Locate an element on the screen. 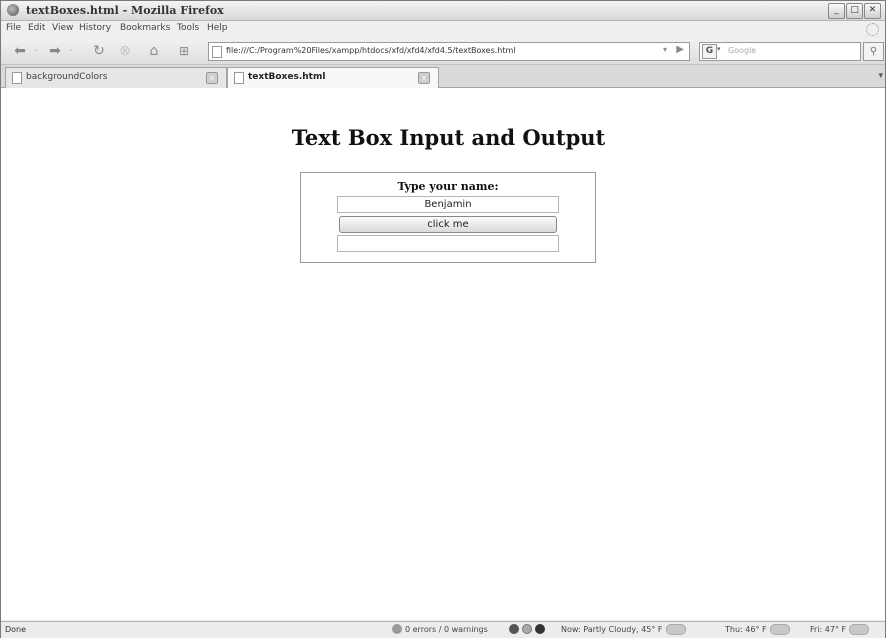  name-form: Type your name: Benjamin click me is located at coordinates (448, 217).